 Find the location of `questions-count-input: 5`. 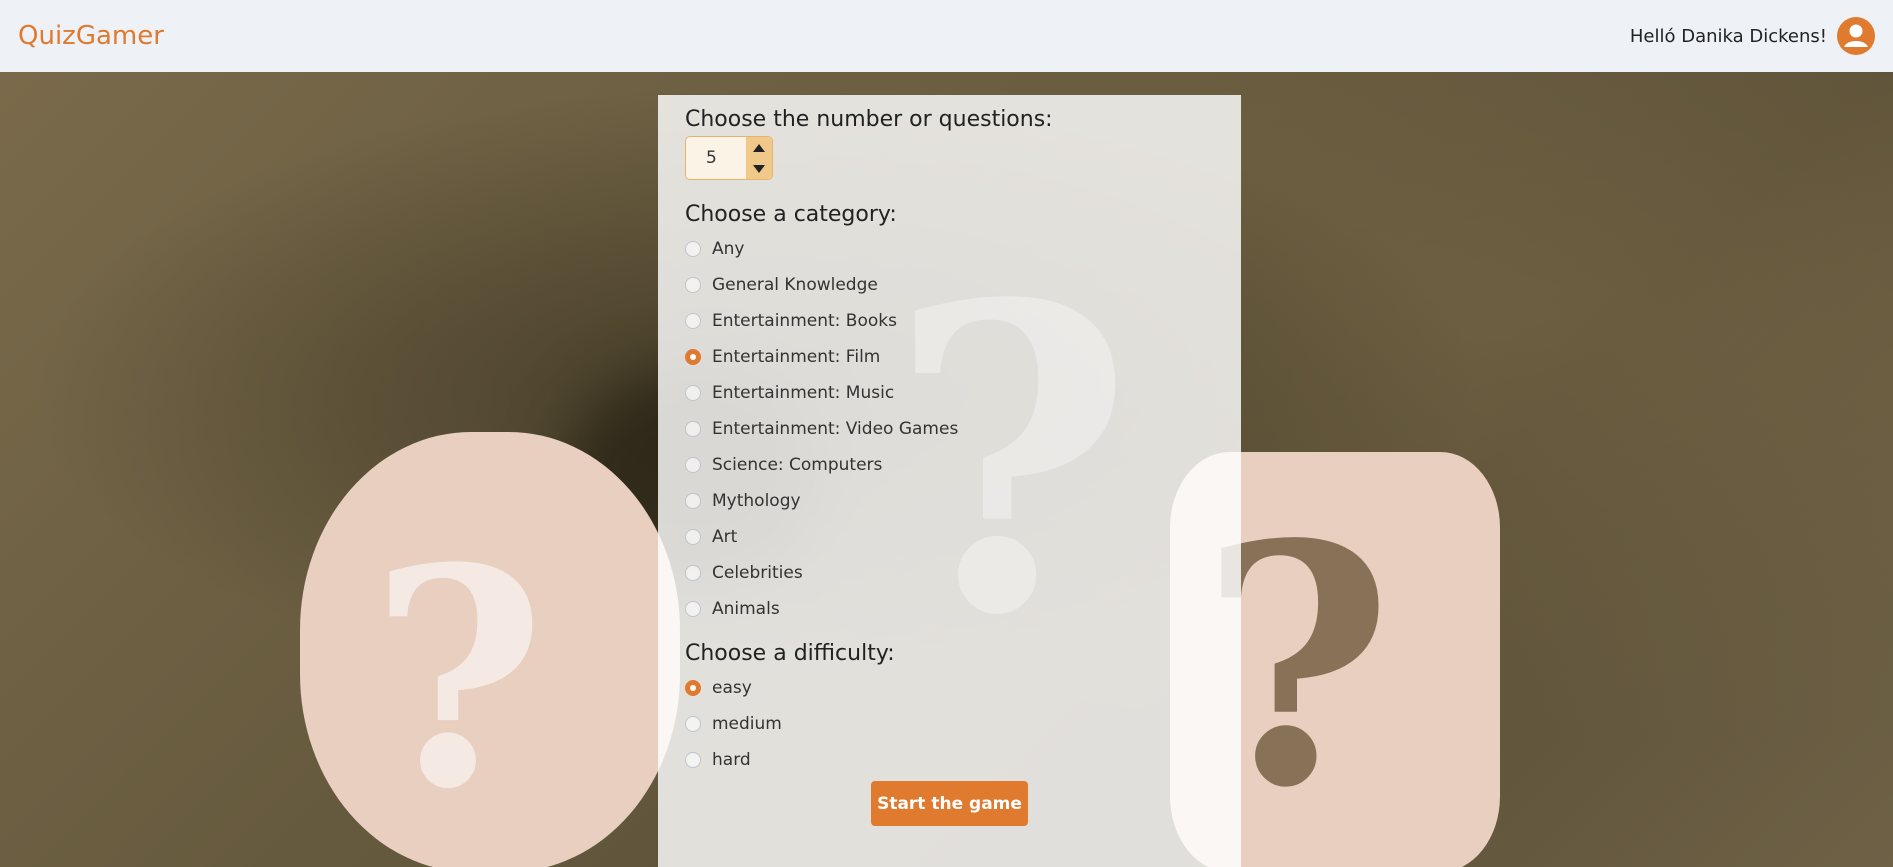

questions-count-input: 5 is located at coordinates (716, 158).